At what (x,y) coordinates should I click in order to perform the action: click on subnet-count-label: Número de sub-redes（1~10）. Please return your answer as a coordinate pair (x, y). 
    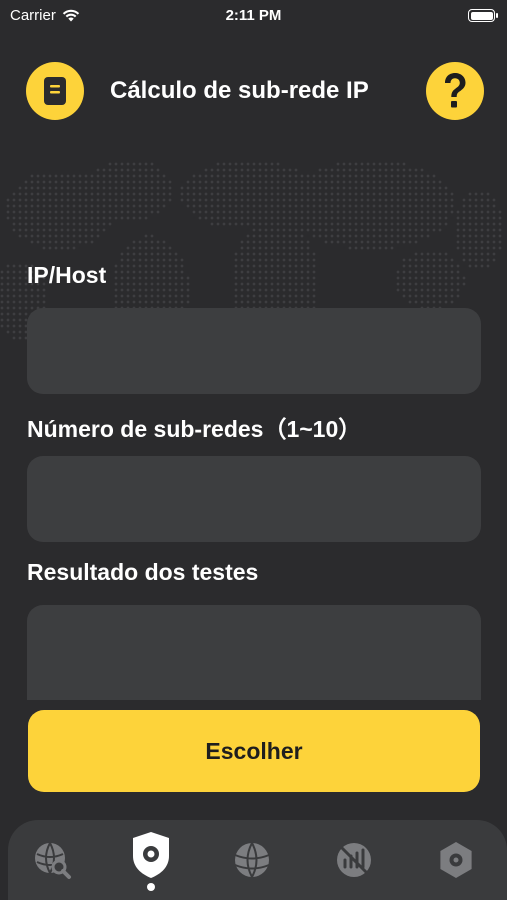
    Looking at the image, I should click on (194, 429).